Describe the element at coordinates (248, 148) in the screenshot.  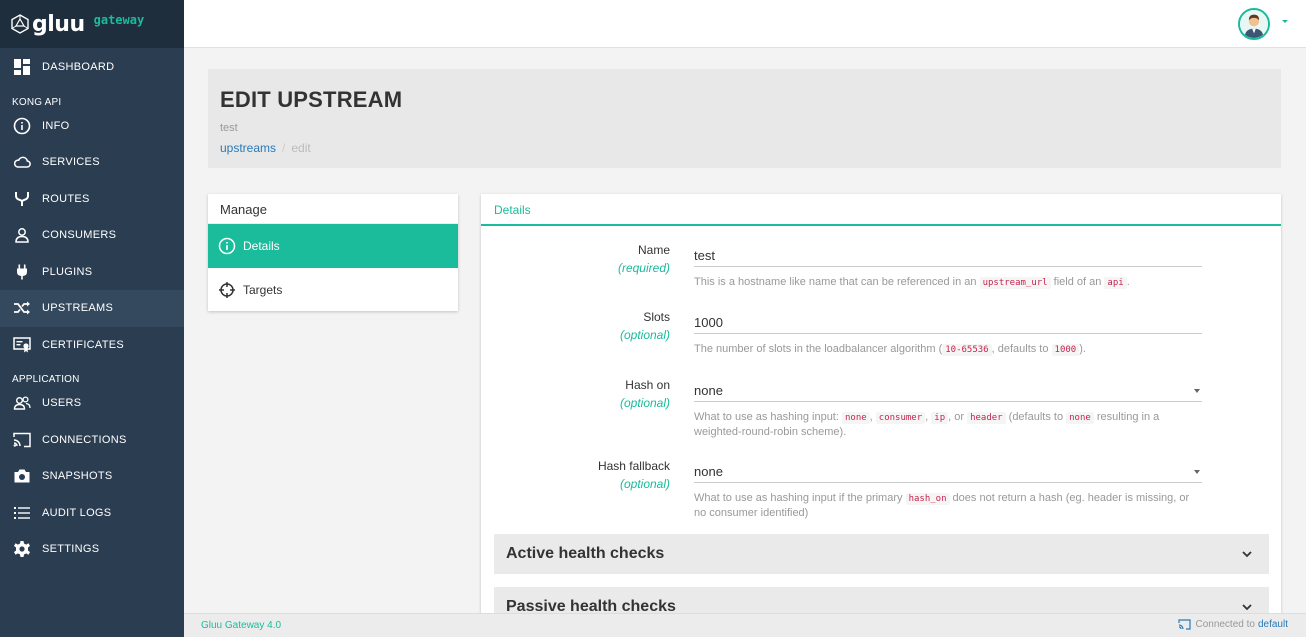
I see `breadcrumb-upstreams-link: upstreams` at that location.